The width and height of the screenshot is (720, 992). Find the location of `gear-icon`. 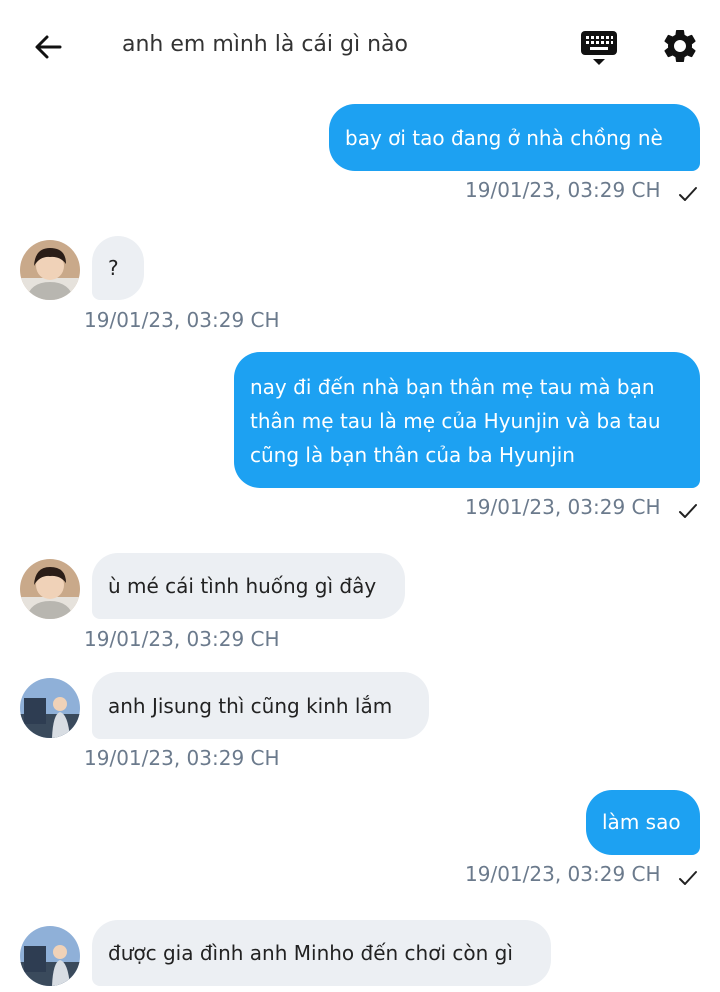

gear-icon is located at coordinates (680, 45).